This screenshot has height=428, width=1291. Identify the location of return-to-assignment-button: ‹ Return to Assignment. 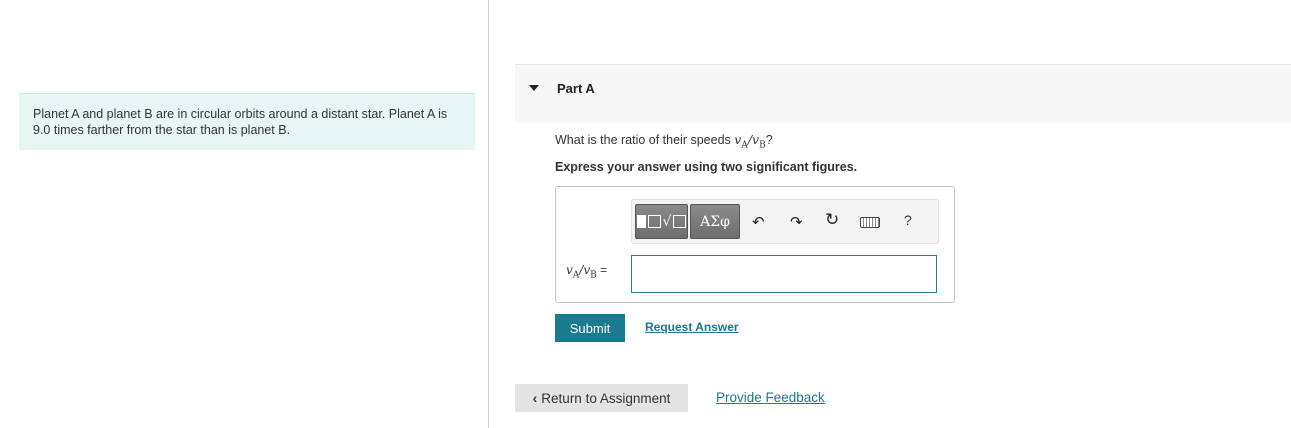
(601, 398).